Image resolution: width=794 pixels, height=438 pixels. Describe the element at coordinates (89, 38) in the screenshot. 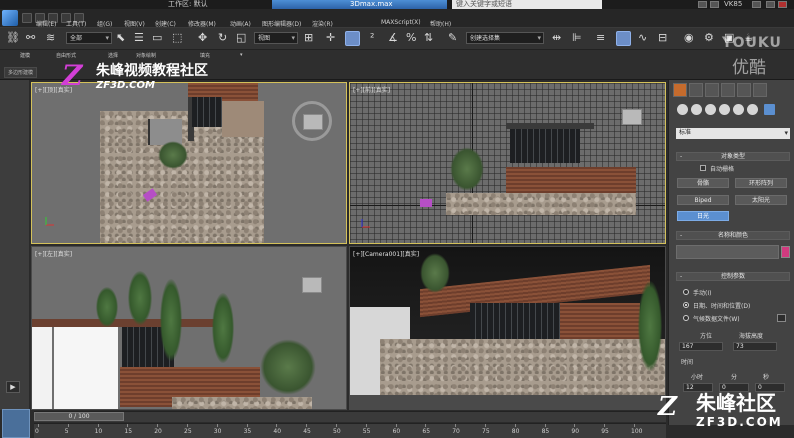

I see `selection-filter-dropdown: 全部` at that location.